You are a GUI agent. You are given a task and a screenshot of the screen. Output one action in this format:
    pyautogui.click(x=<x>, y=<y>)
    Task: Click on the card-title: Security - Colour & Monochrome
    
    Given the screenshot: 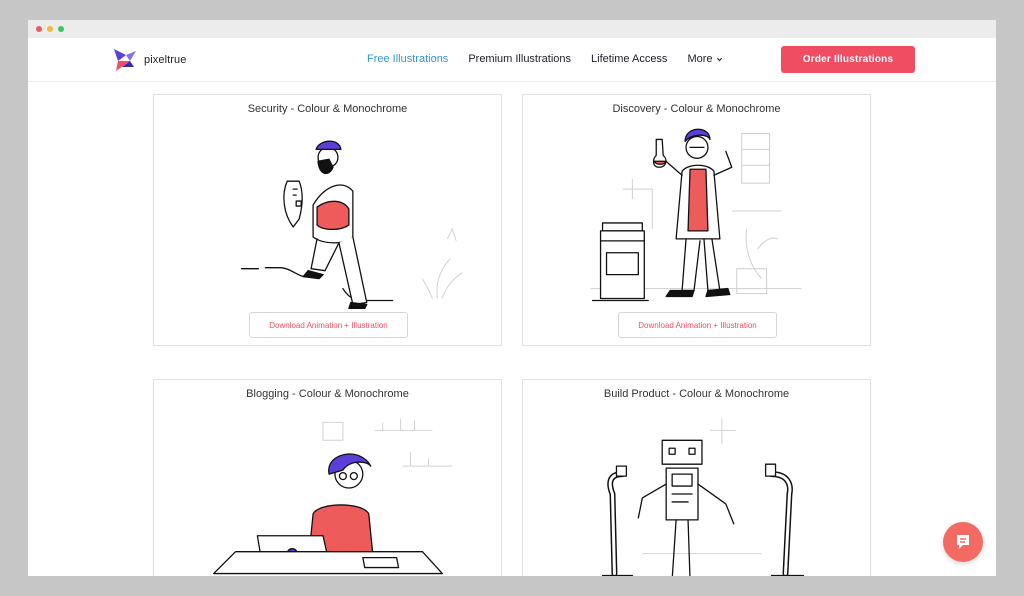 What is the action you would take?
    pyautogui.click(x=327, y=109)
    